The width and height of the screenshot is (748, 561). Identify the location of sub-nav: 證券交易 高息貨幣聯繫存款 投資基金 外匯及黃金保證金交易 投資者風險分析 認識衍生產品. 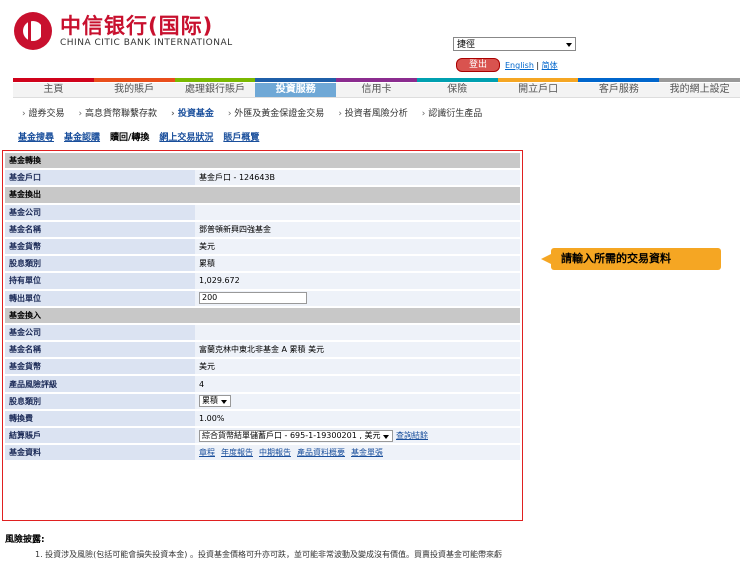
(259, 112).